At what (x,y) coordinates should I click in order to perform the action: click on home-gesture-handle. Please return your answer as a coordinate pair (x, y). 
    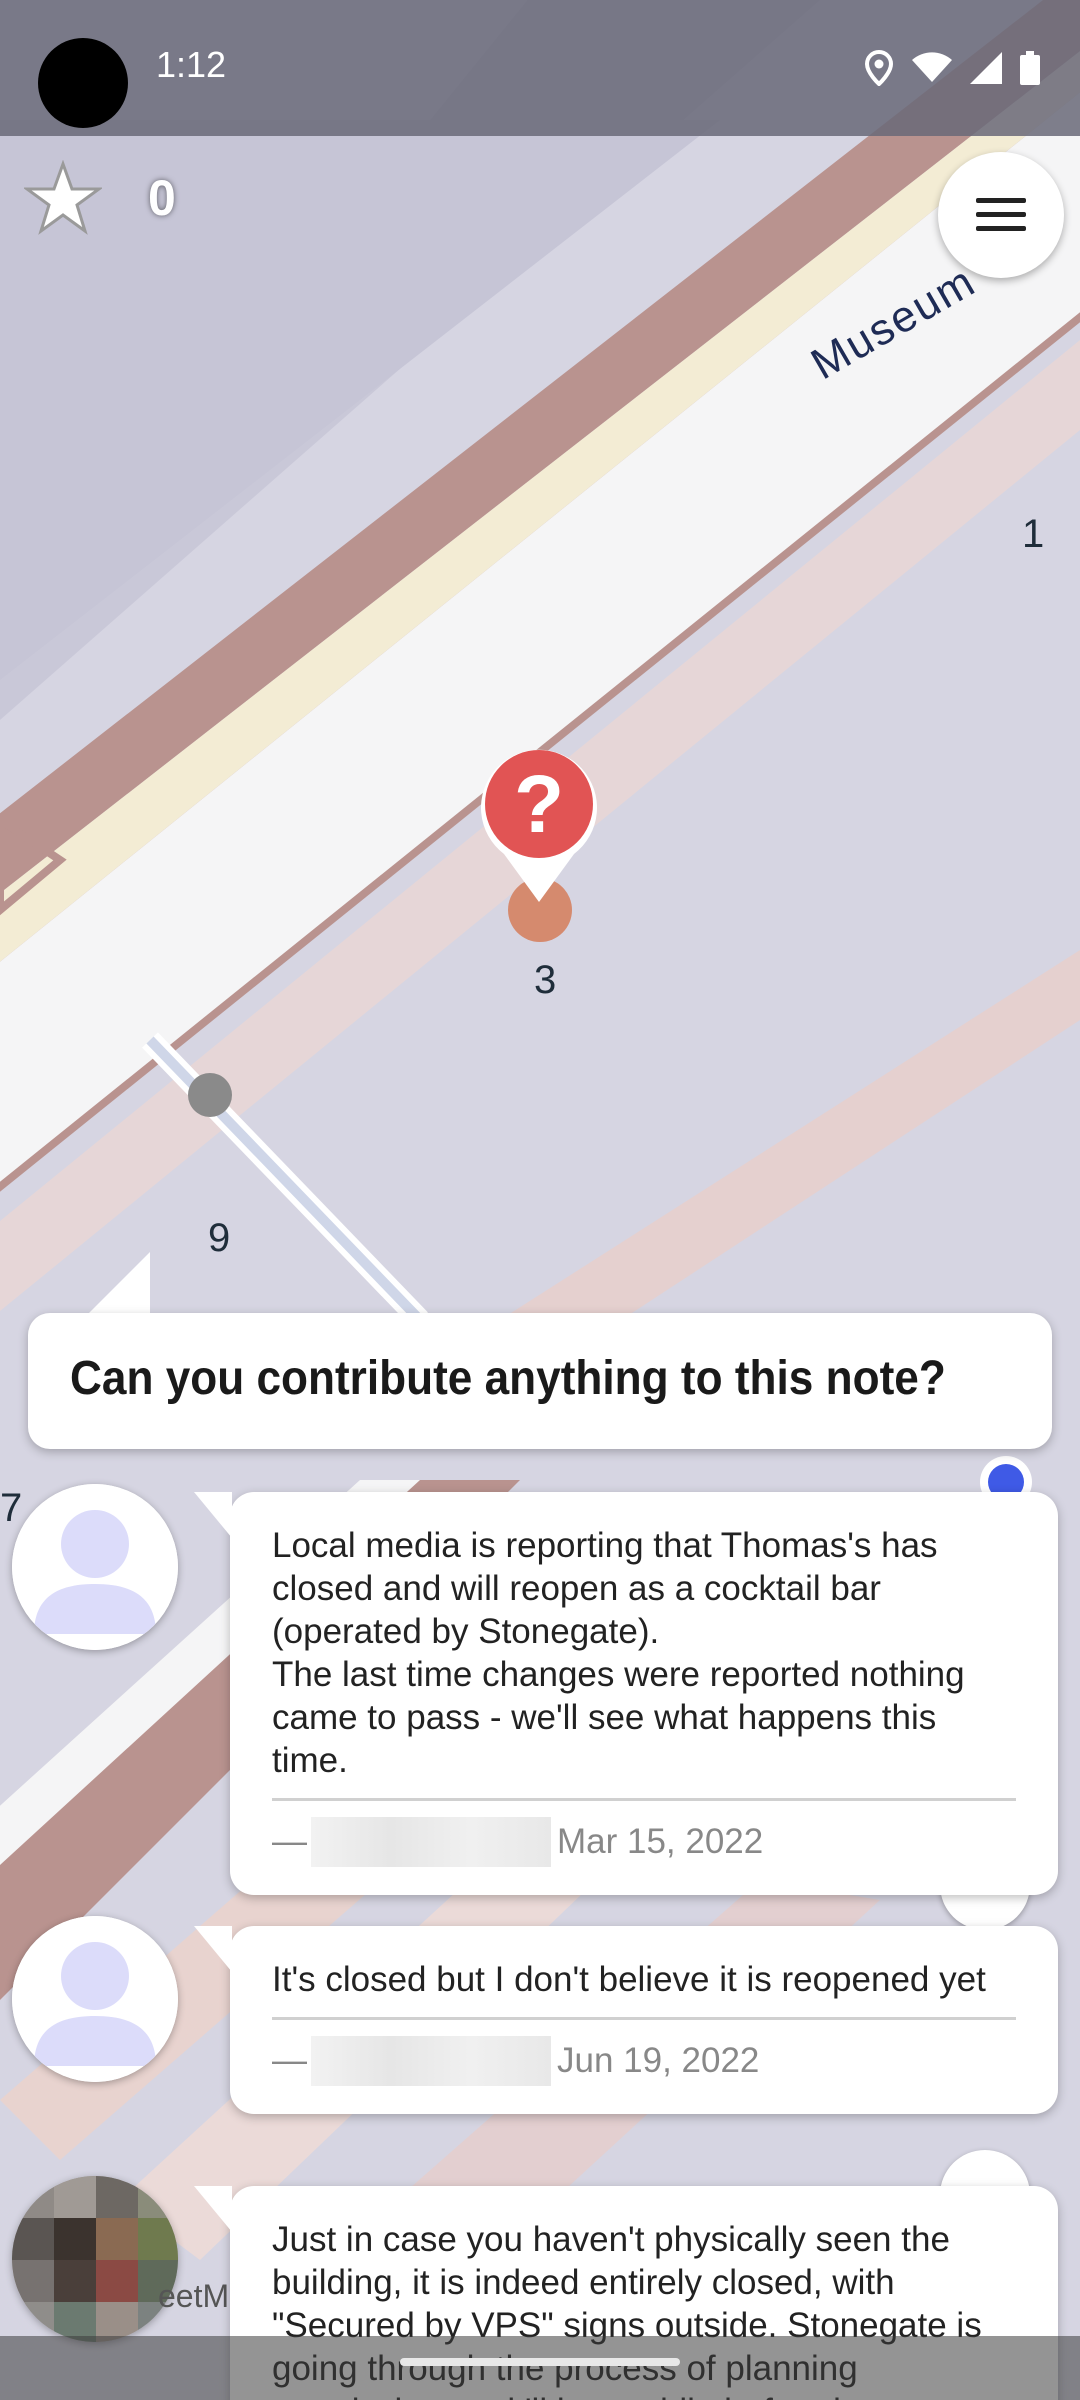
    Looking at the image, I should click on (540, 2362).